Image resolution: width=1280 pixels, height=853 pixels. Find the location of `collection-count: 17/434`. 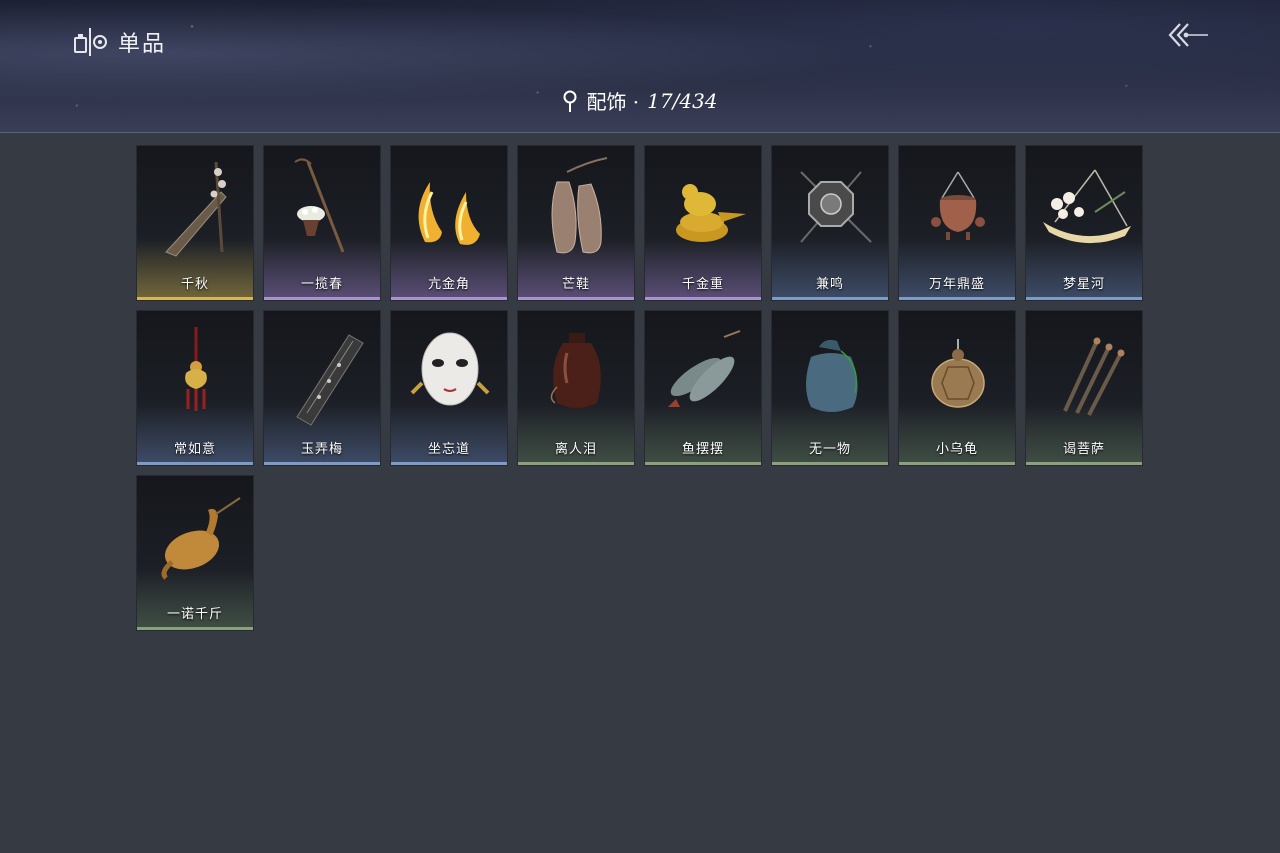

collection-count: 17/434 is located at coordinates (682, 100).